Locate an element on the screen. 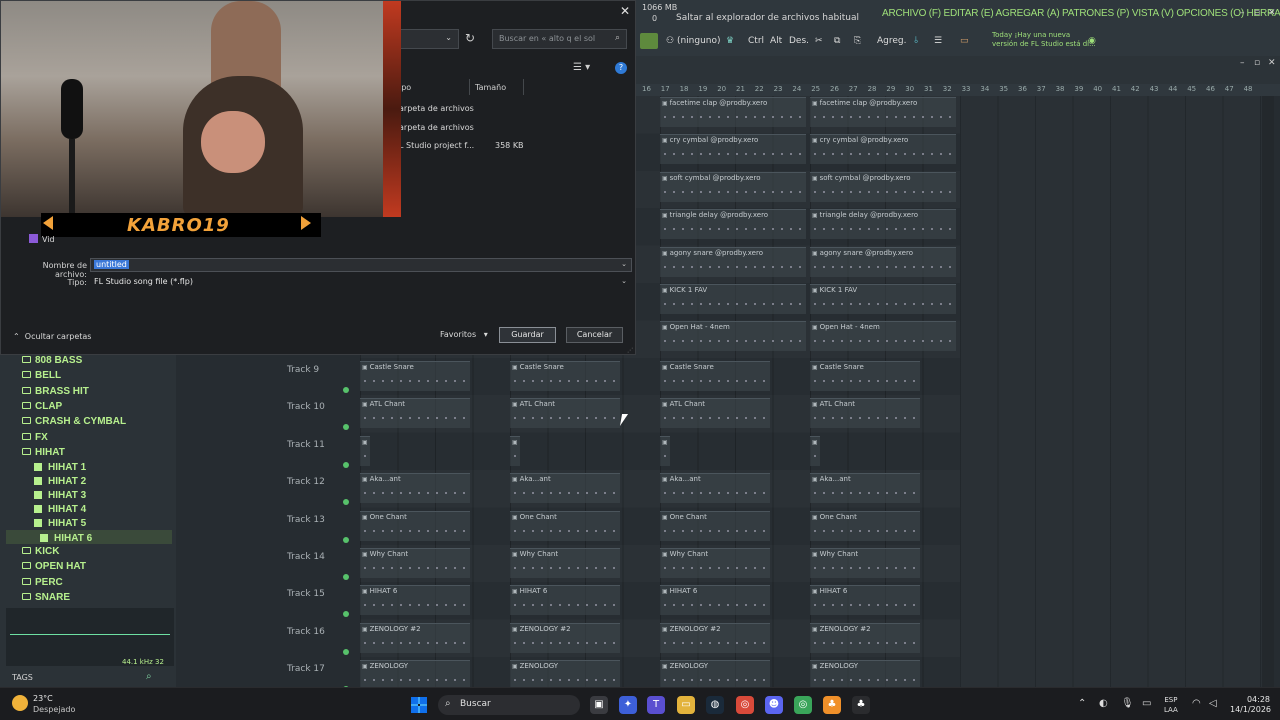 The height and width of the screenshot is (720, 1280). online-icon: ◉ is located at coordinates (1092, 41).